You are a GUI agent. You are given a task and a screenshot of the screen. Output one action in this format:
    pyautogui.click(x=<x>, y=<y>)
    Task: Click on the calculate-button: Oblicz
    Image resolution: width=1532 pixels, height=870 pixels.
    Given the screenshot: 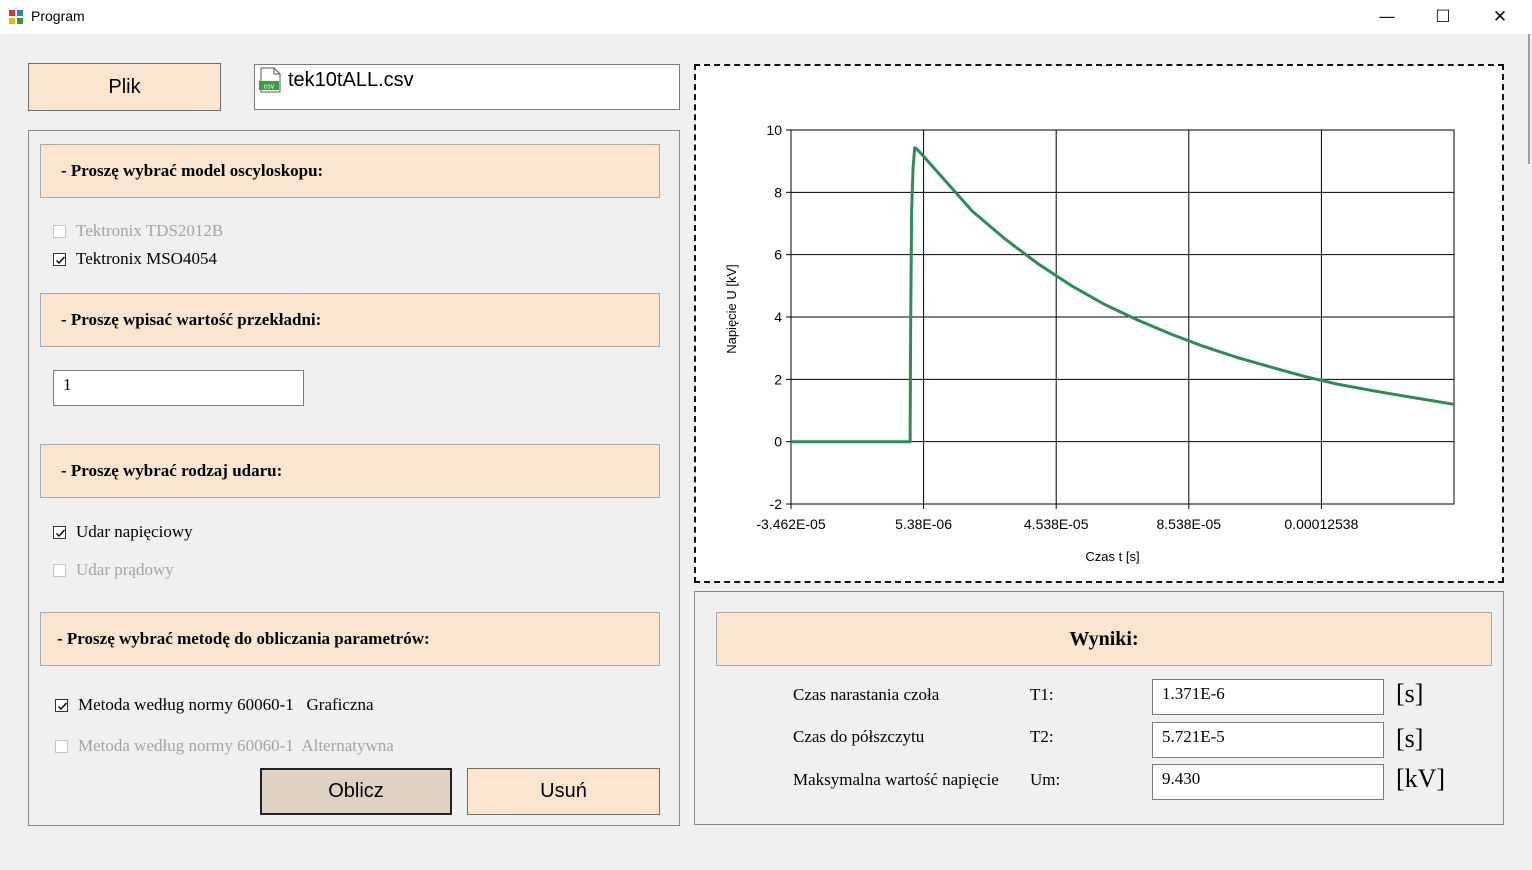 What is the action you would take?
    pyautogui.click(x=356, y=791)
    